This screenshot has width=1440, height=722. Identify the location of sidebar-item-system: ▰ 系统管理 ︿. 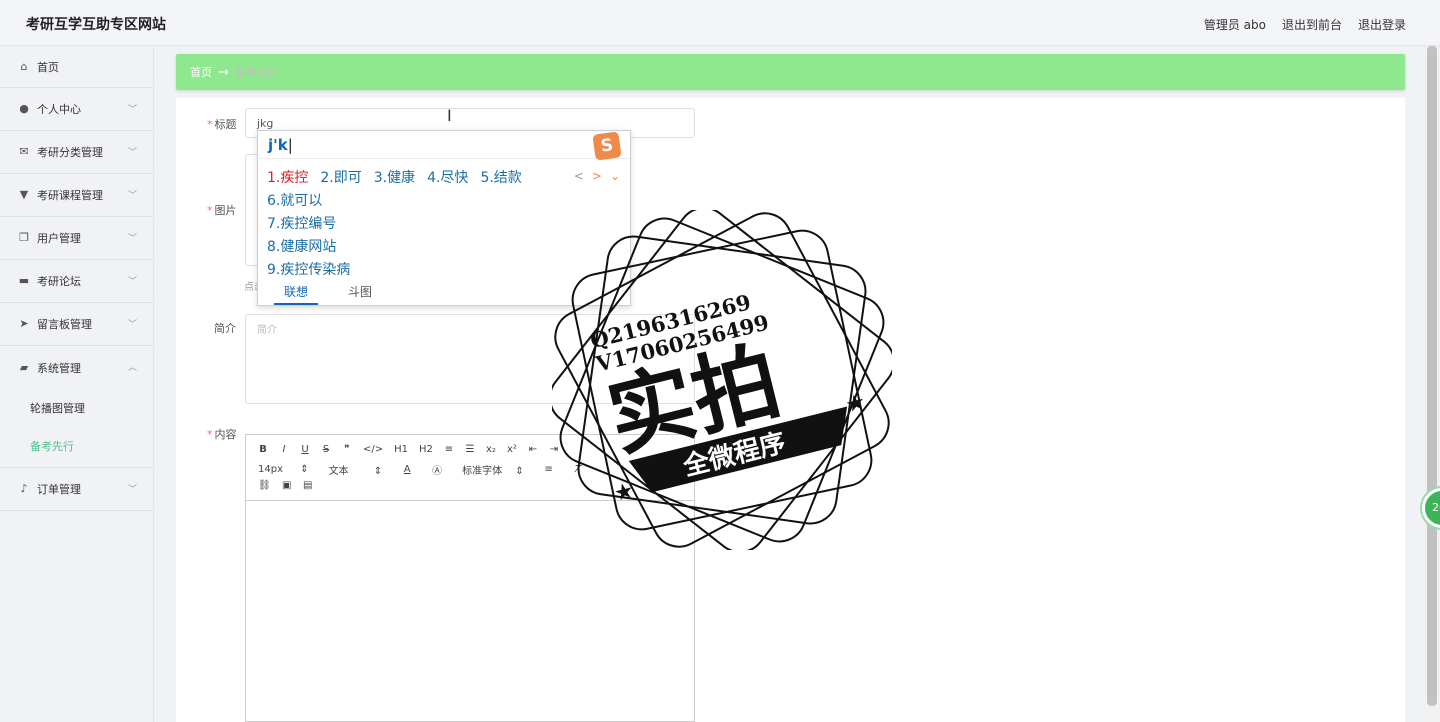
(76, 367).